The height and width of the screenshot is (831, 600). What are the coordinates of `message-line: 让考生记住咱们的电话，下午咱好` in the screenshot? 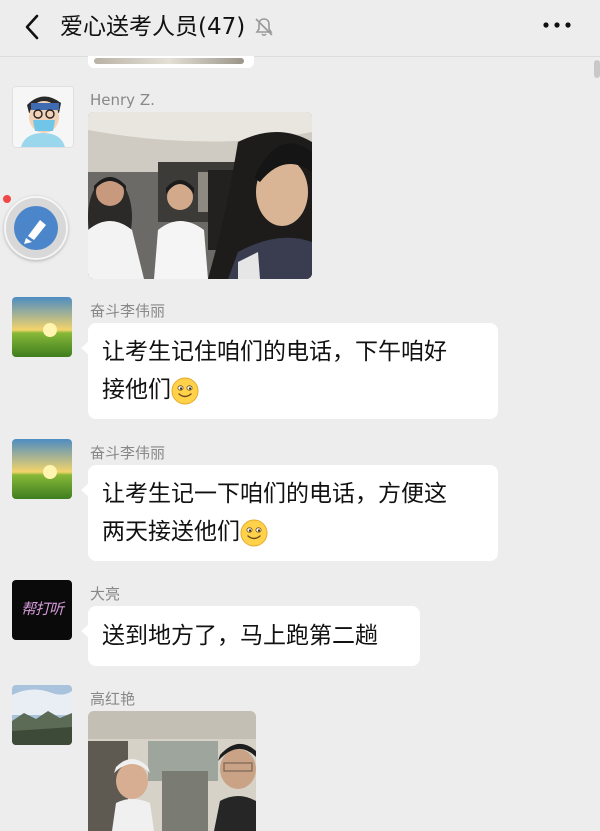 It's located at (274, 352).